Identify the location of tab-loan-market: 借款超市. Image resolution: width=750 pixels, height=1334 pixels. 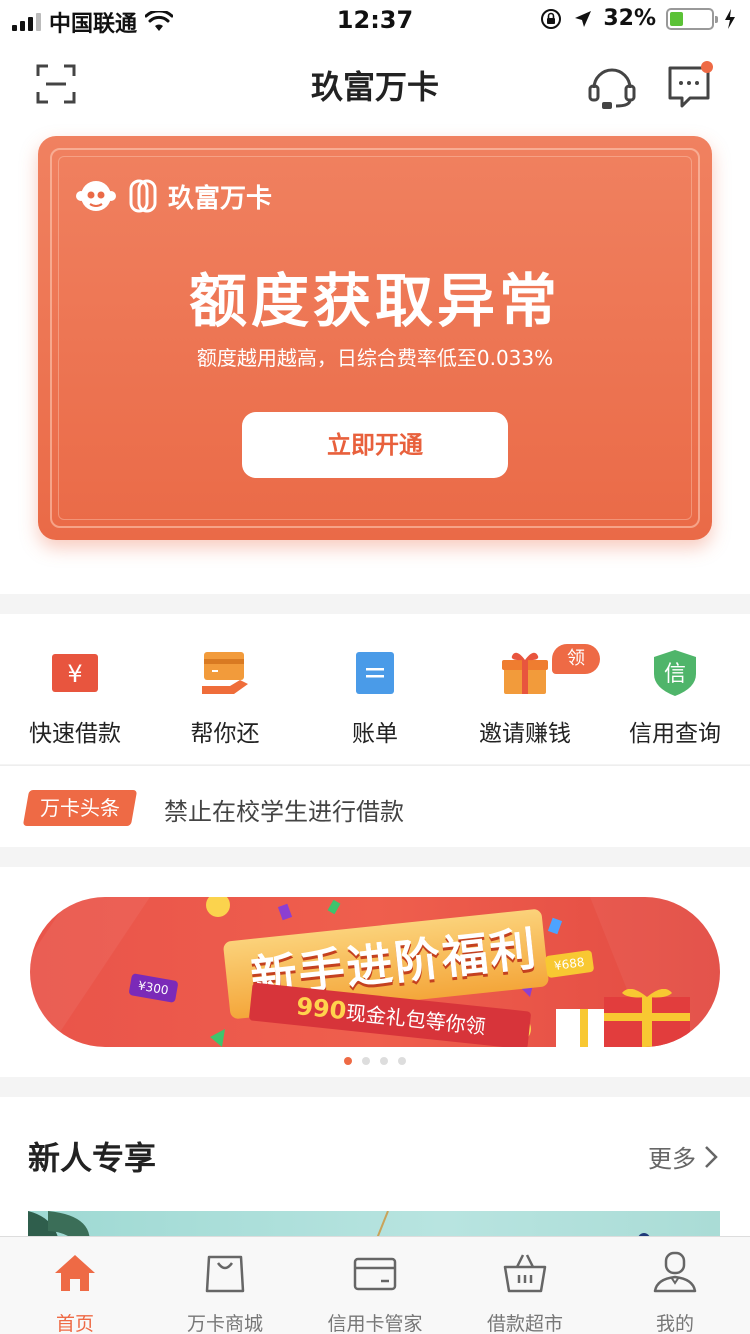
(525, 1285).